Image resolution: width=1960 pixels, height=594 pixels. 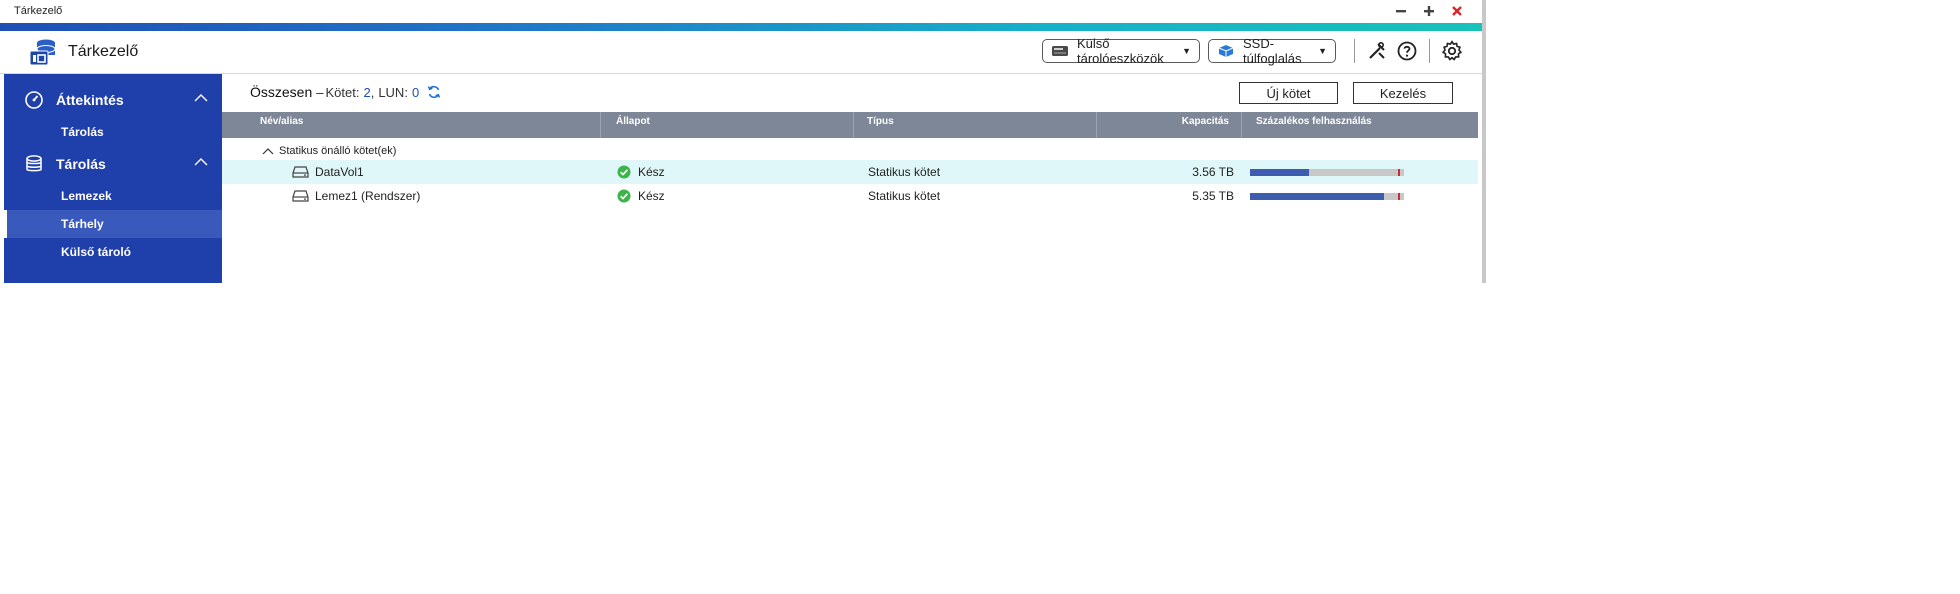 I want to click on volume-name-cell: Lemez1 (Rendszer), so click(x=356, y=196).